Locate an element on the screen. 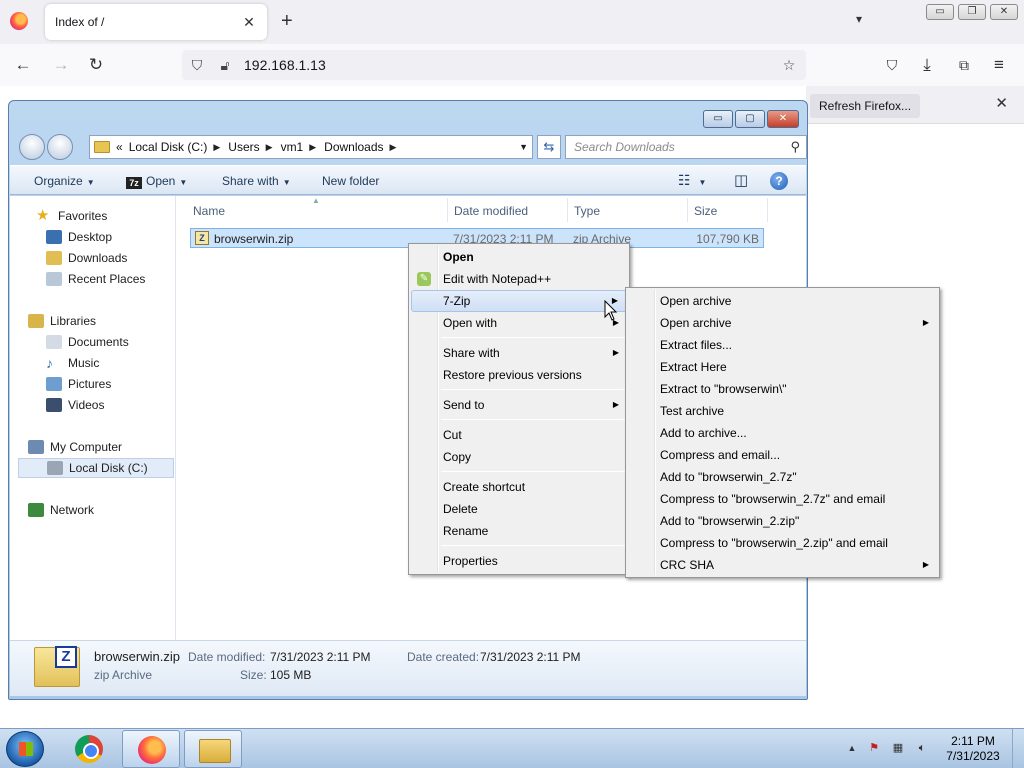  downloads-icon: ⤓ is located at coordinates (927, 65).